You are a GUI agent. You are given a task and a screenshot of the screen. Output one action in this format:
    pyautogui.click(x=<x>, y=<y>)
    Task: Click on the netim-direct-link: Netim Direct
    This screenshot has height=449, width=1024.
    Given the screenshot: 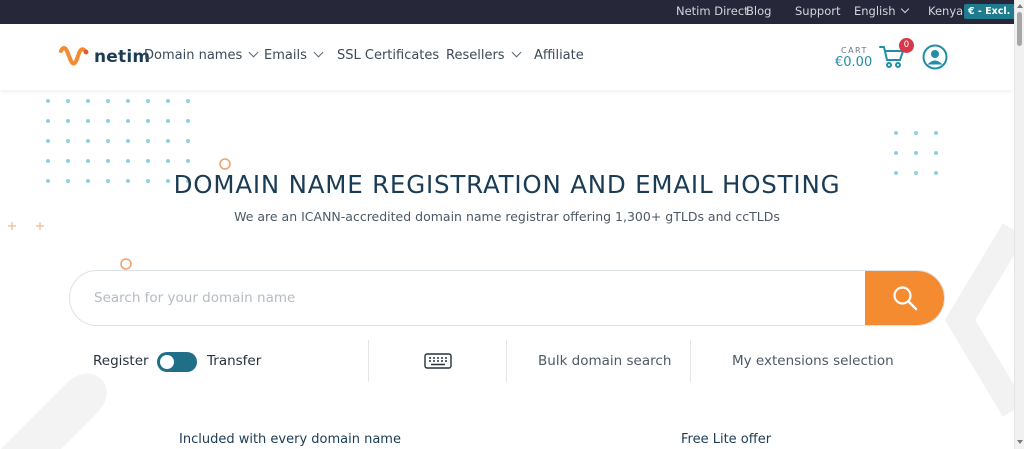 What is the action you would take?
    pyautogui.click(x=712, y=11)
    